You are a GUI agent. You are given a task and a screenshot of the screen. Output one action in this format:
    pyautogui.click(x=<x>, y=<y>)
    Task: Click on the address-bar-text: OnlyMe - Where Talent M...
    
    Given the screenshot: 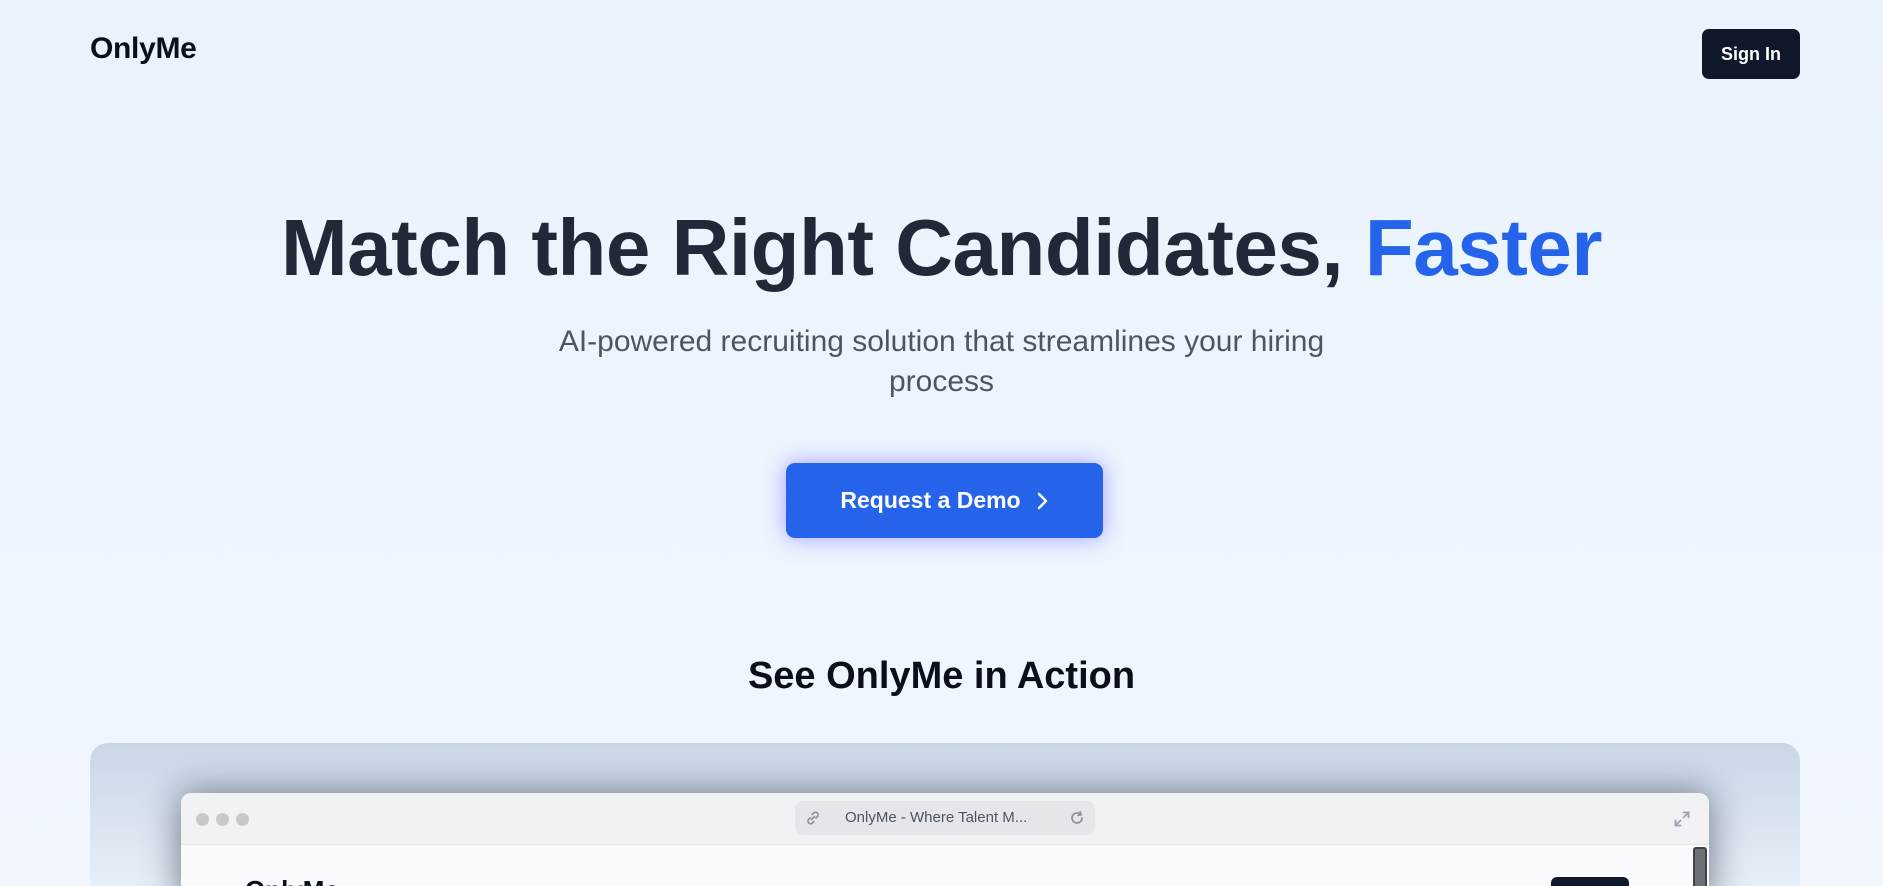 What is the action you would take?
    pyautogui.click(x=936, y=817)
    